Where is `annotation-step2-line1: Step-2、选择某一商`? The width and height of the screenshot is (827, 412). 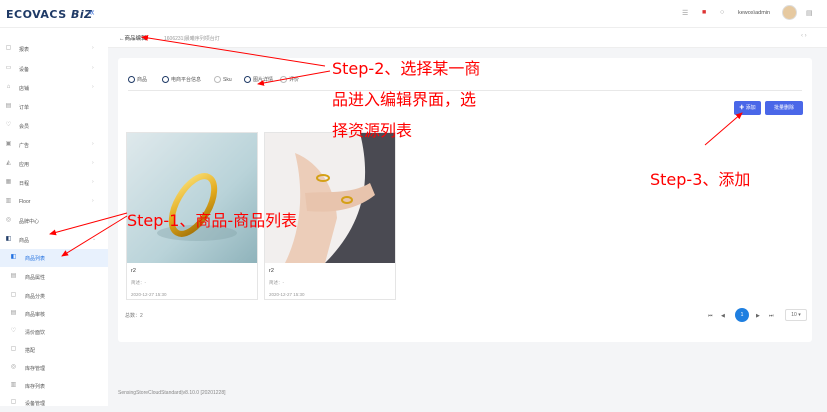
annotation-step2-line1: Step-2、选择某一商 is located at coordinates (406, 68).